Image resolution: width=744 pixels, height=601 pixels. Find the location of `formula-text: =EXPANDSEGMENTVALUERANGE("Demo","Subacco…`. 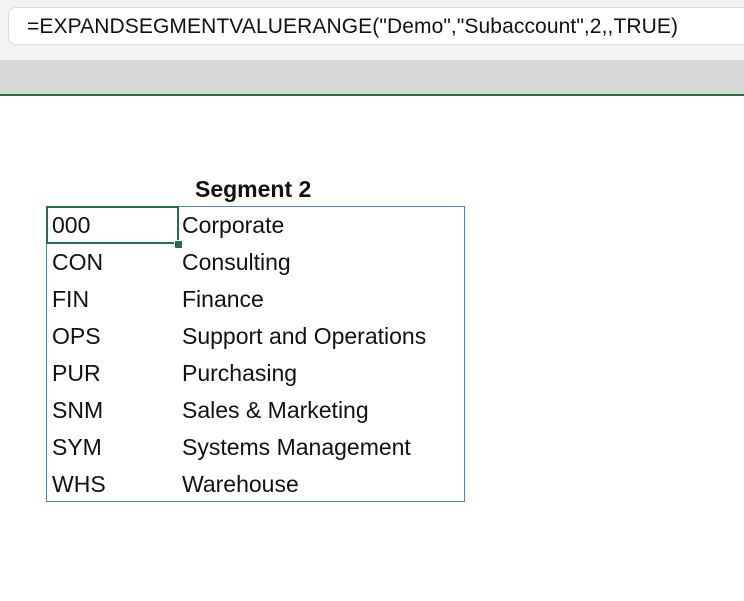

formula-text: =EXPANDSEGMENTVALUERANGE("Demo","Subacco… is located at coordinates (353, 26).